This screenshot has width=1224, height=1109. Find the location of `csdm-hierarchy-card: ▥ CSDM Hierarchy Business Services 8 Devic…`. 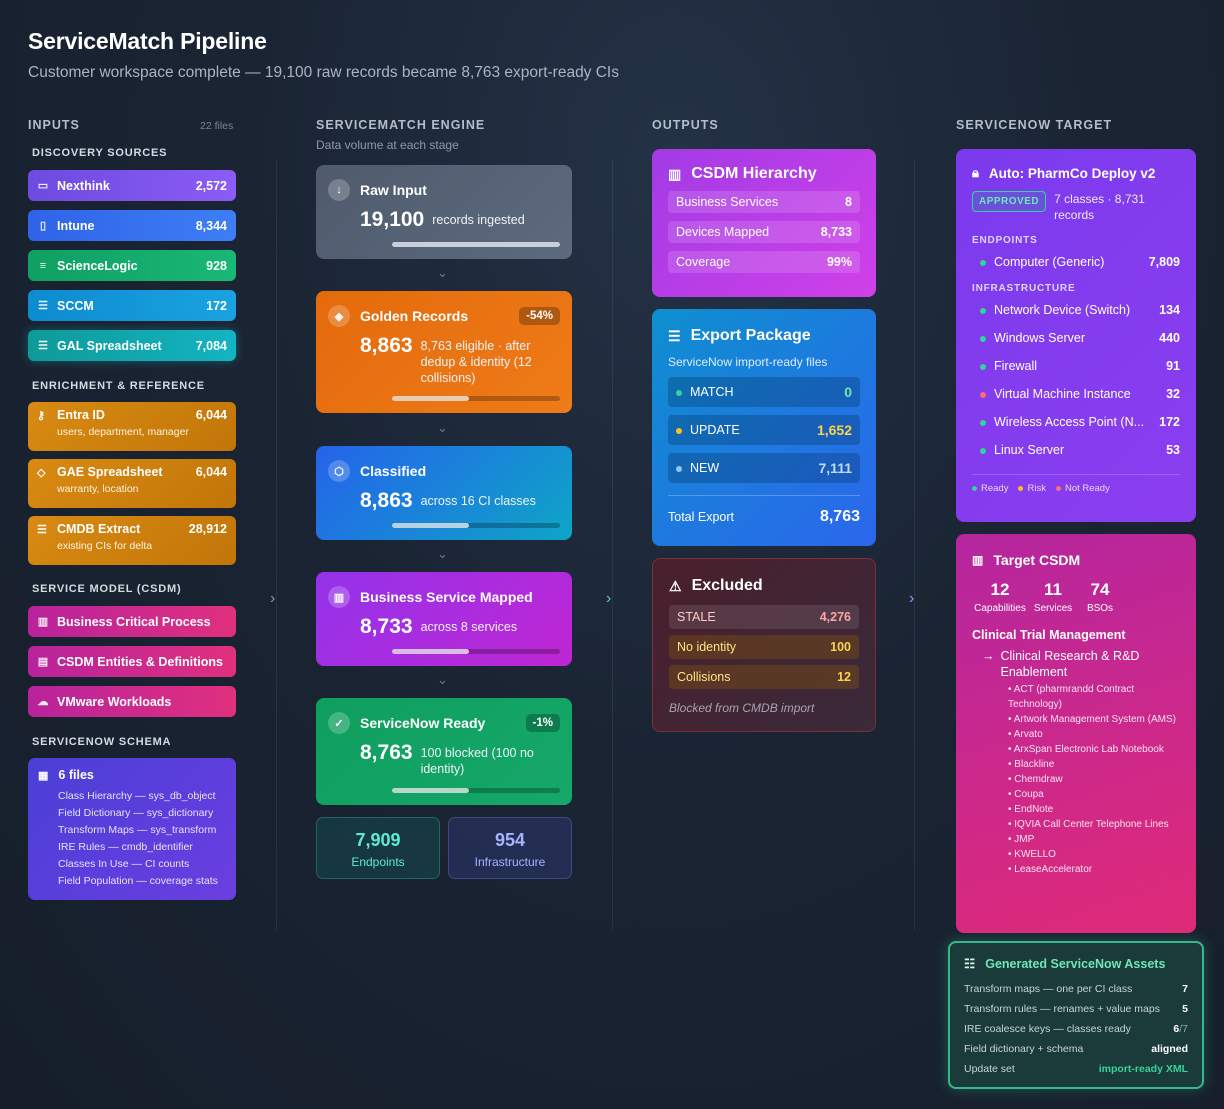

csdm-hierarchy-card: ▥ CSDM Hierarchy Business Services 8 Devic… is located at coordinates (764, 223).